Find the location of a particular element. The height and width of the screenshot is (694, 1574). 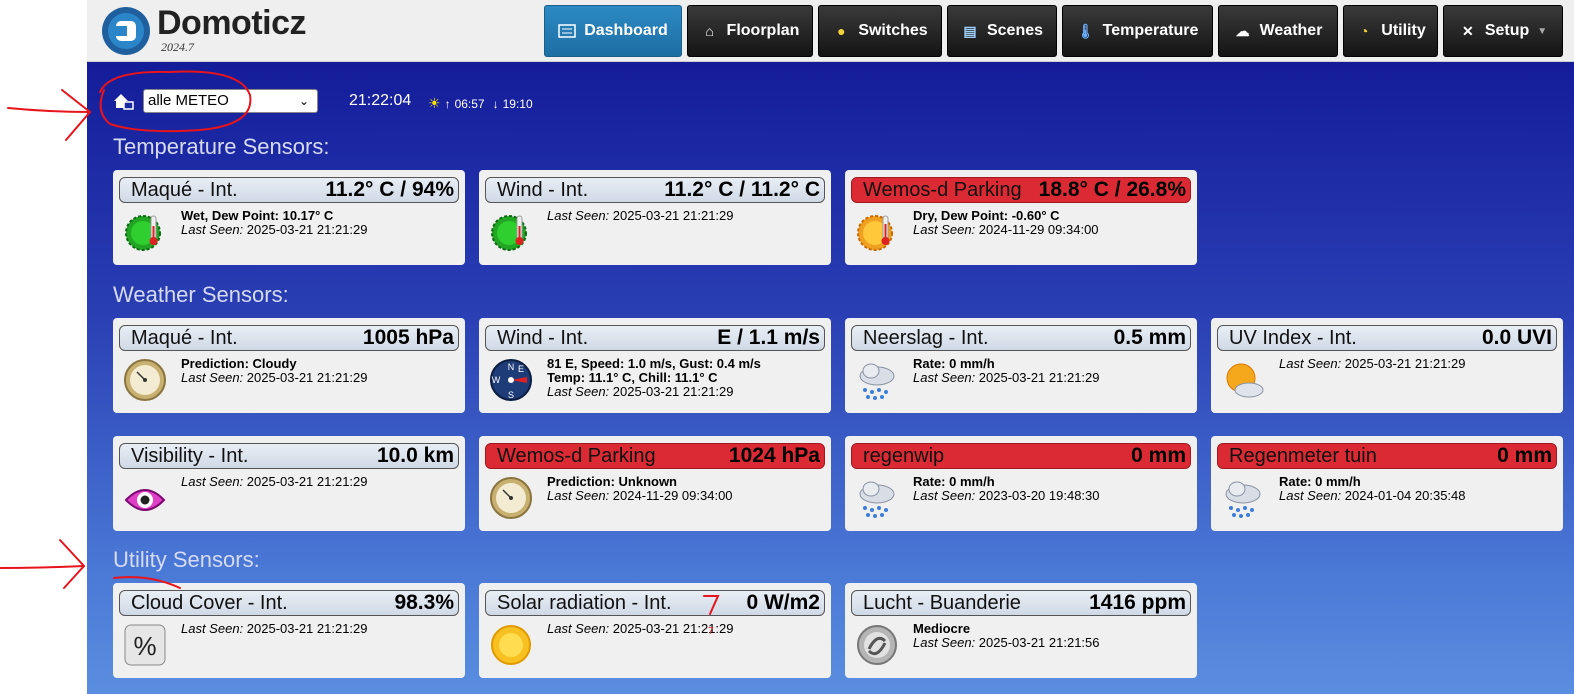

percentage-icon: % is located at coordinates (145, 645).